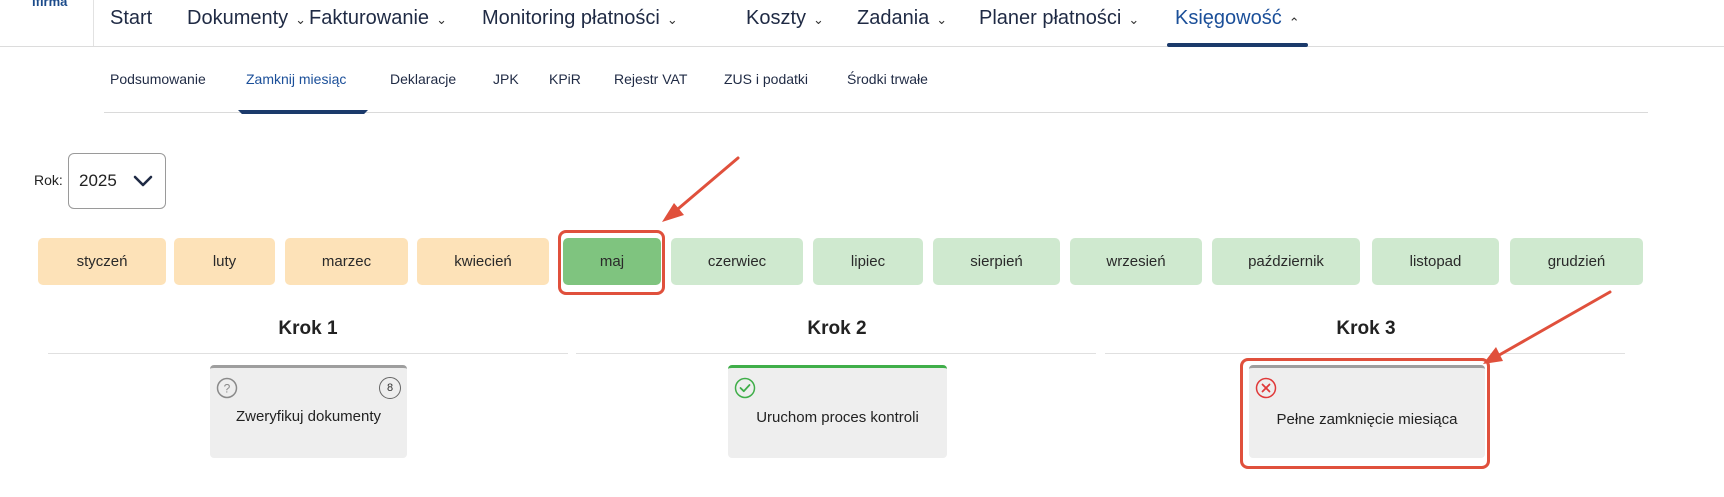 The height and width of the screenshot is (497, 1724). Describe the element at coordinates (346, 261) in the screenshot. I see `month-marzec: marzec` at that location.